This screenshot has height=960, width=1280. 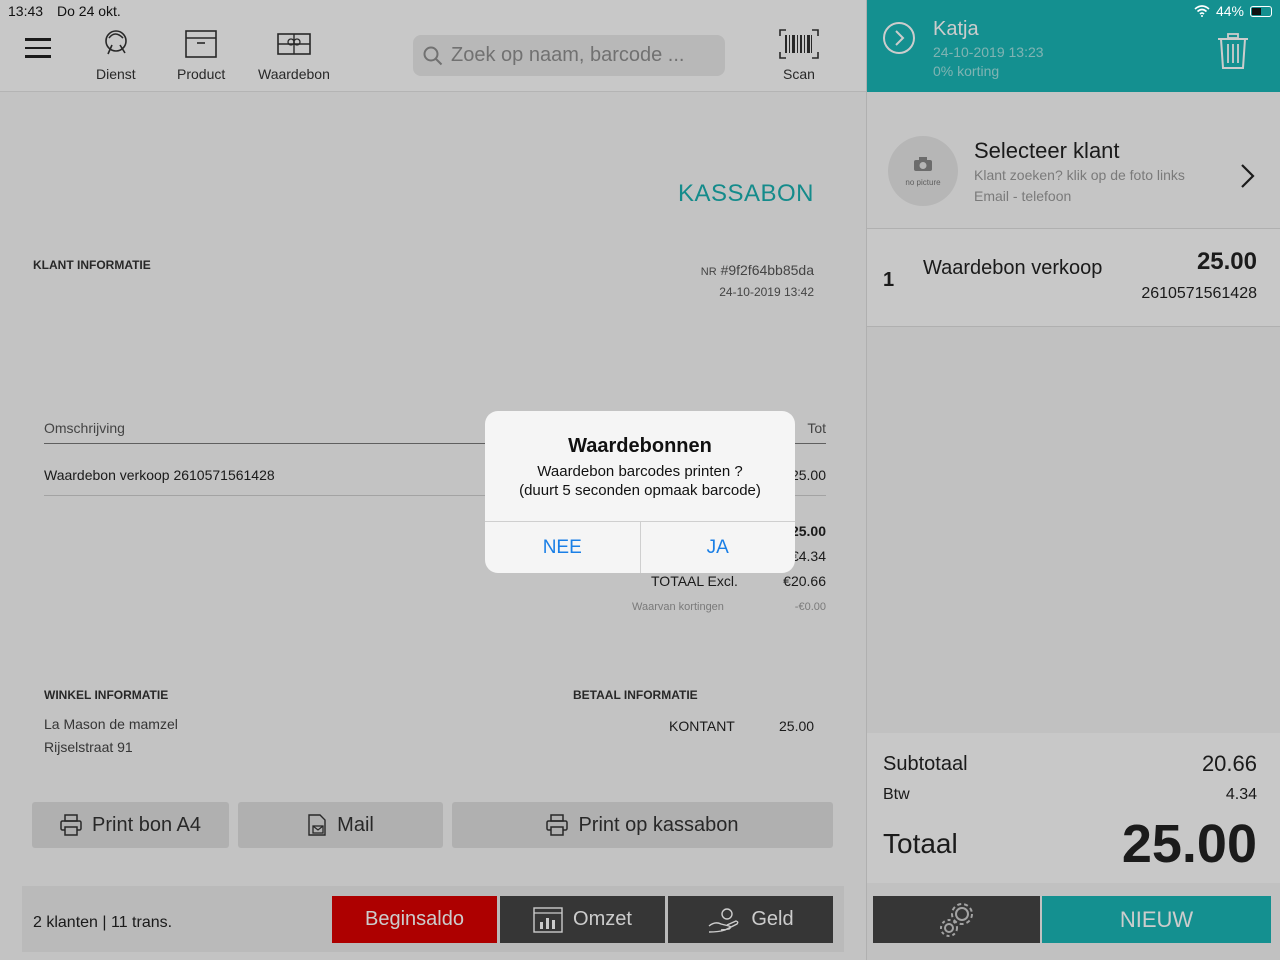 I want to click on wifi-icon, so click(x=1202, y=11).